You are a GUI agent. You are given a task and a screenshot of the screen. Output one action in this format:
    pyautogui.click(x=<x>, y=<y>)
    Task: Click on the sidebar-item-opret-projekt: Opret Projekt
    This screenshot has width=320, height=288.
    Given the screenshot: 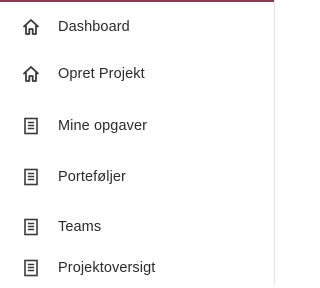 What is the action you would take?
    pyautogui.click(x=137, y=74)
    